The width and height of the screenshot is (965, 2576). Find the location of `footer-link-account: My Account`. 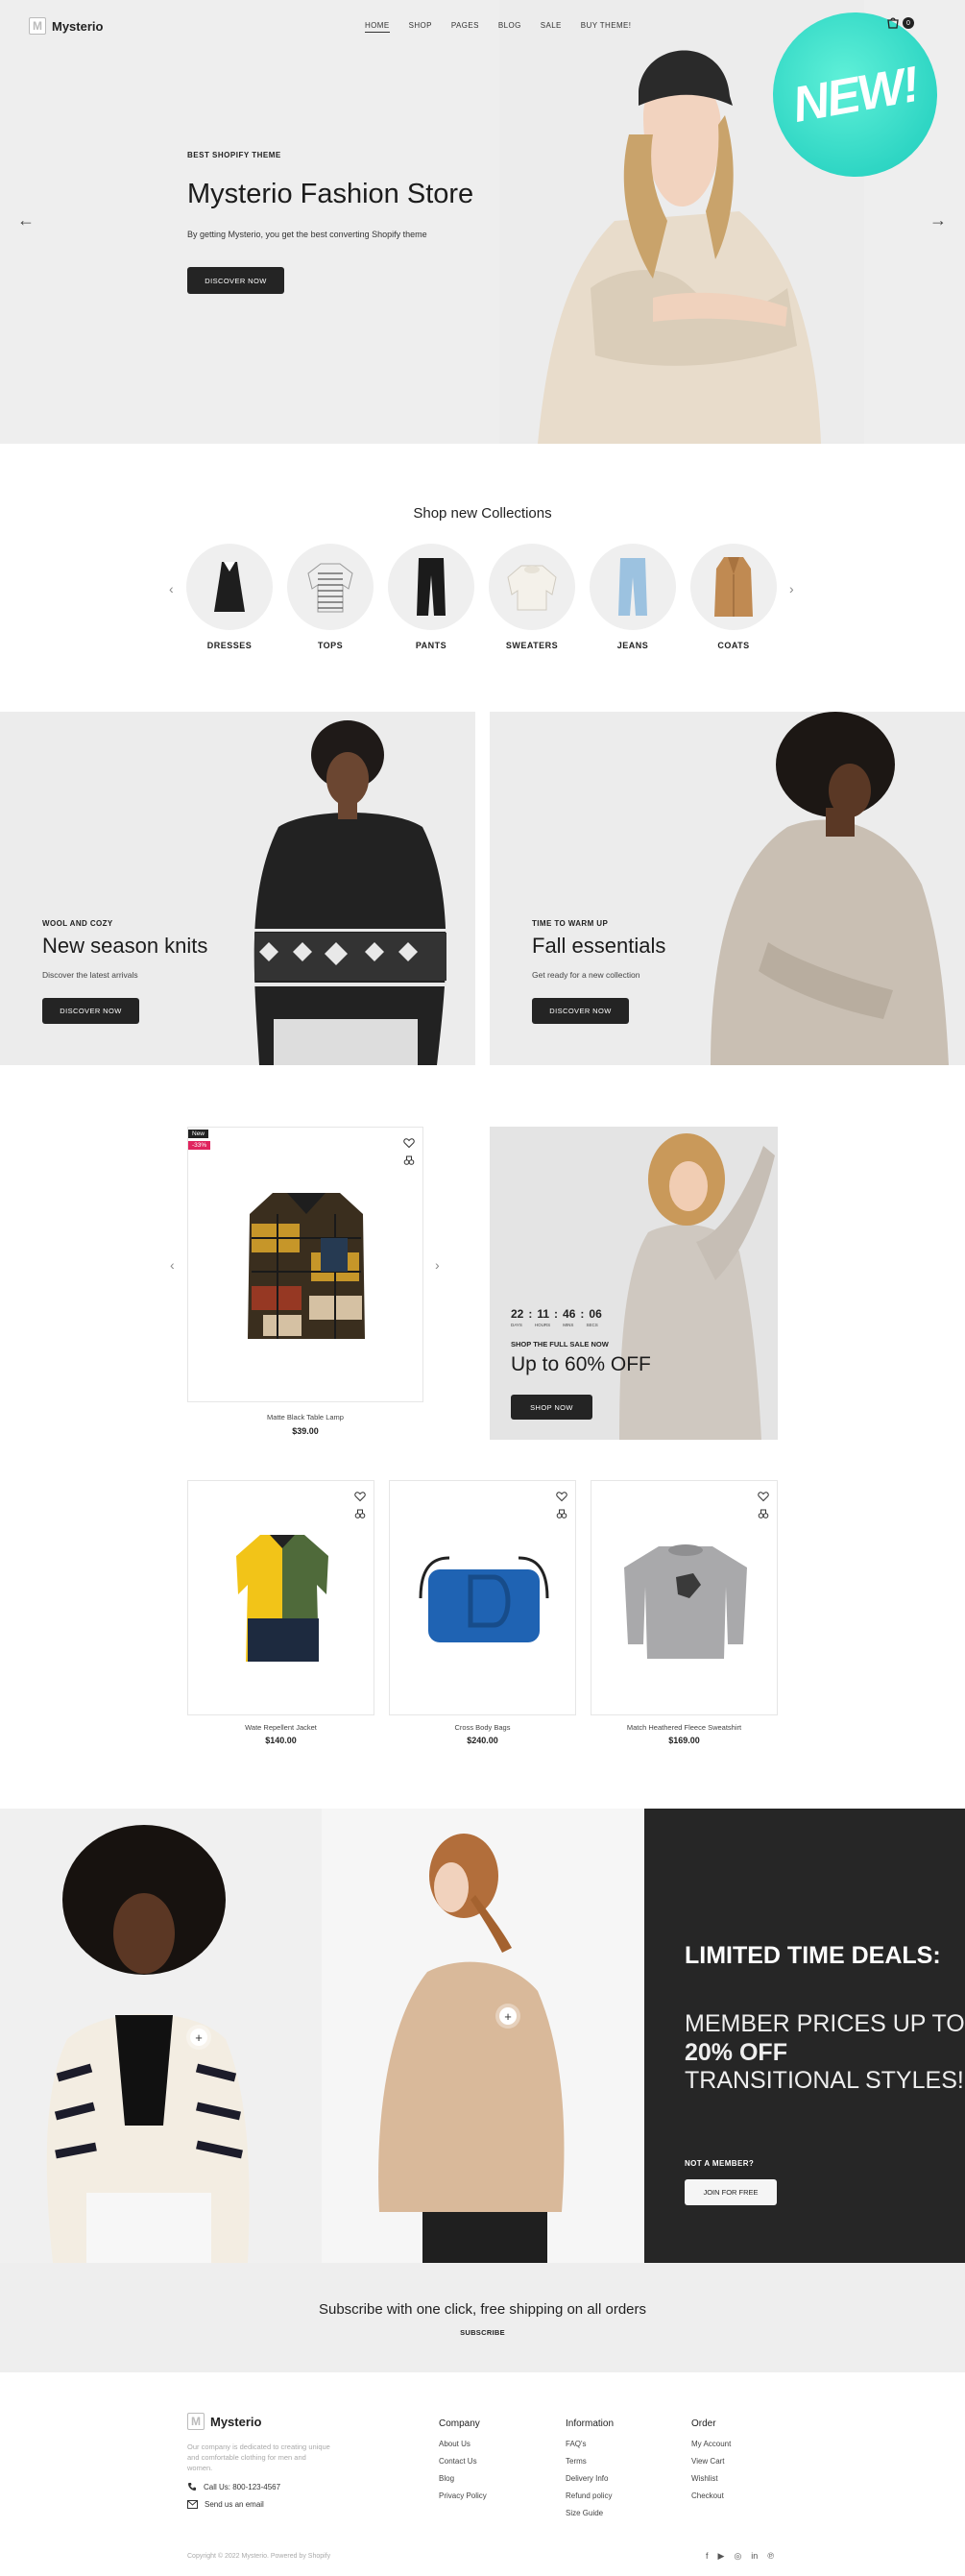

footer-link-account: My Account is located at coordinates (711, 2444).